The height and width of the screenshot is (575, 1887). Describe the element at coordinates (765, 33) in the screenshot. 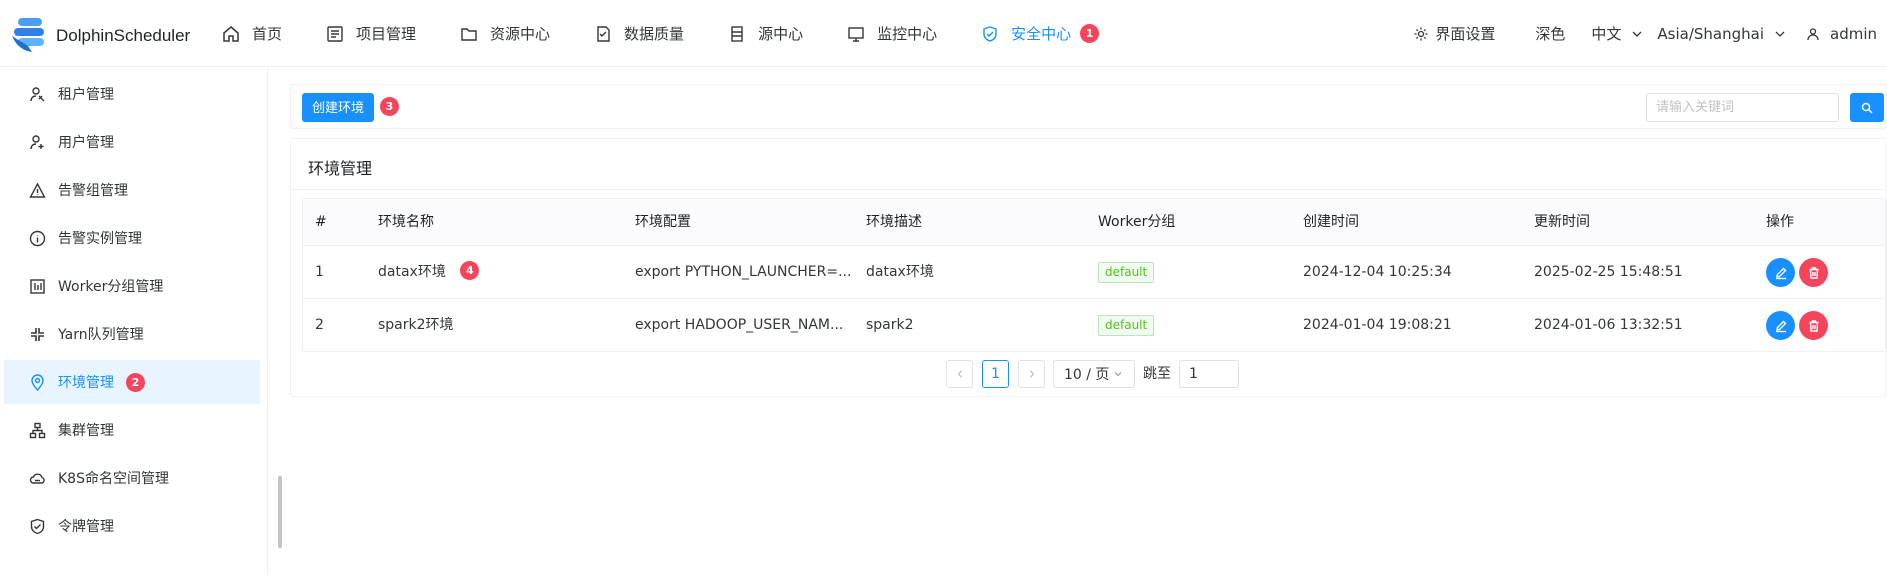

I see `nav-datasource: 源中心` at that location.